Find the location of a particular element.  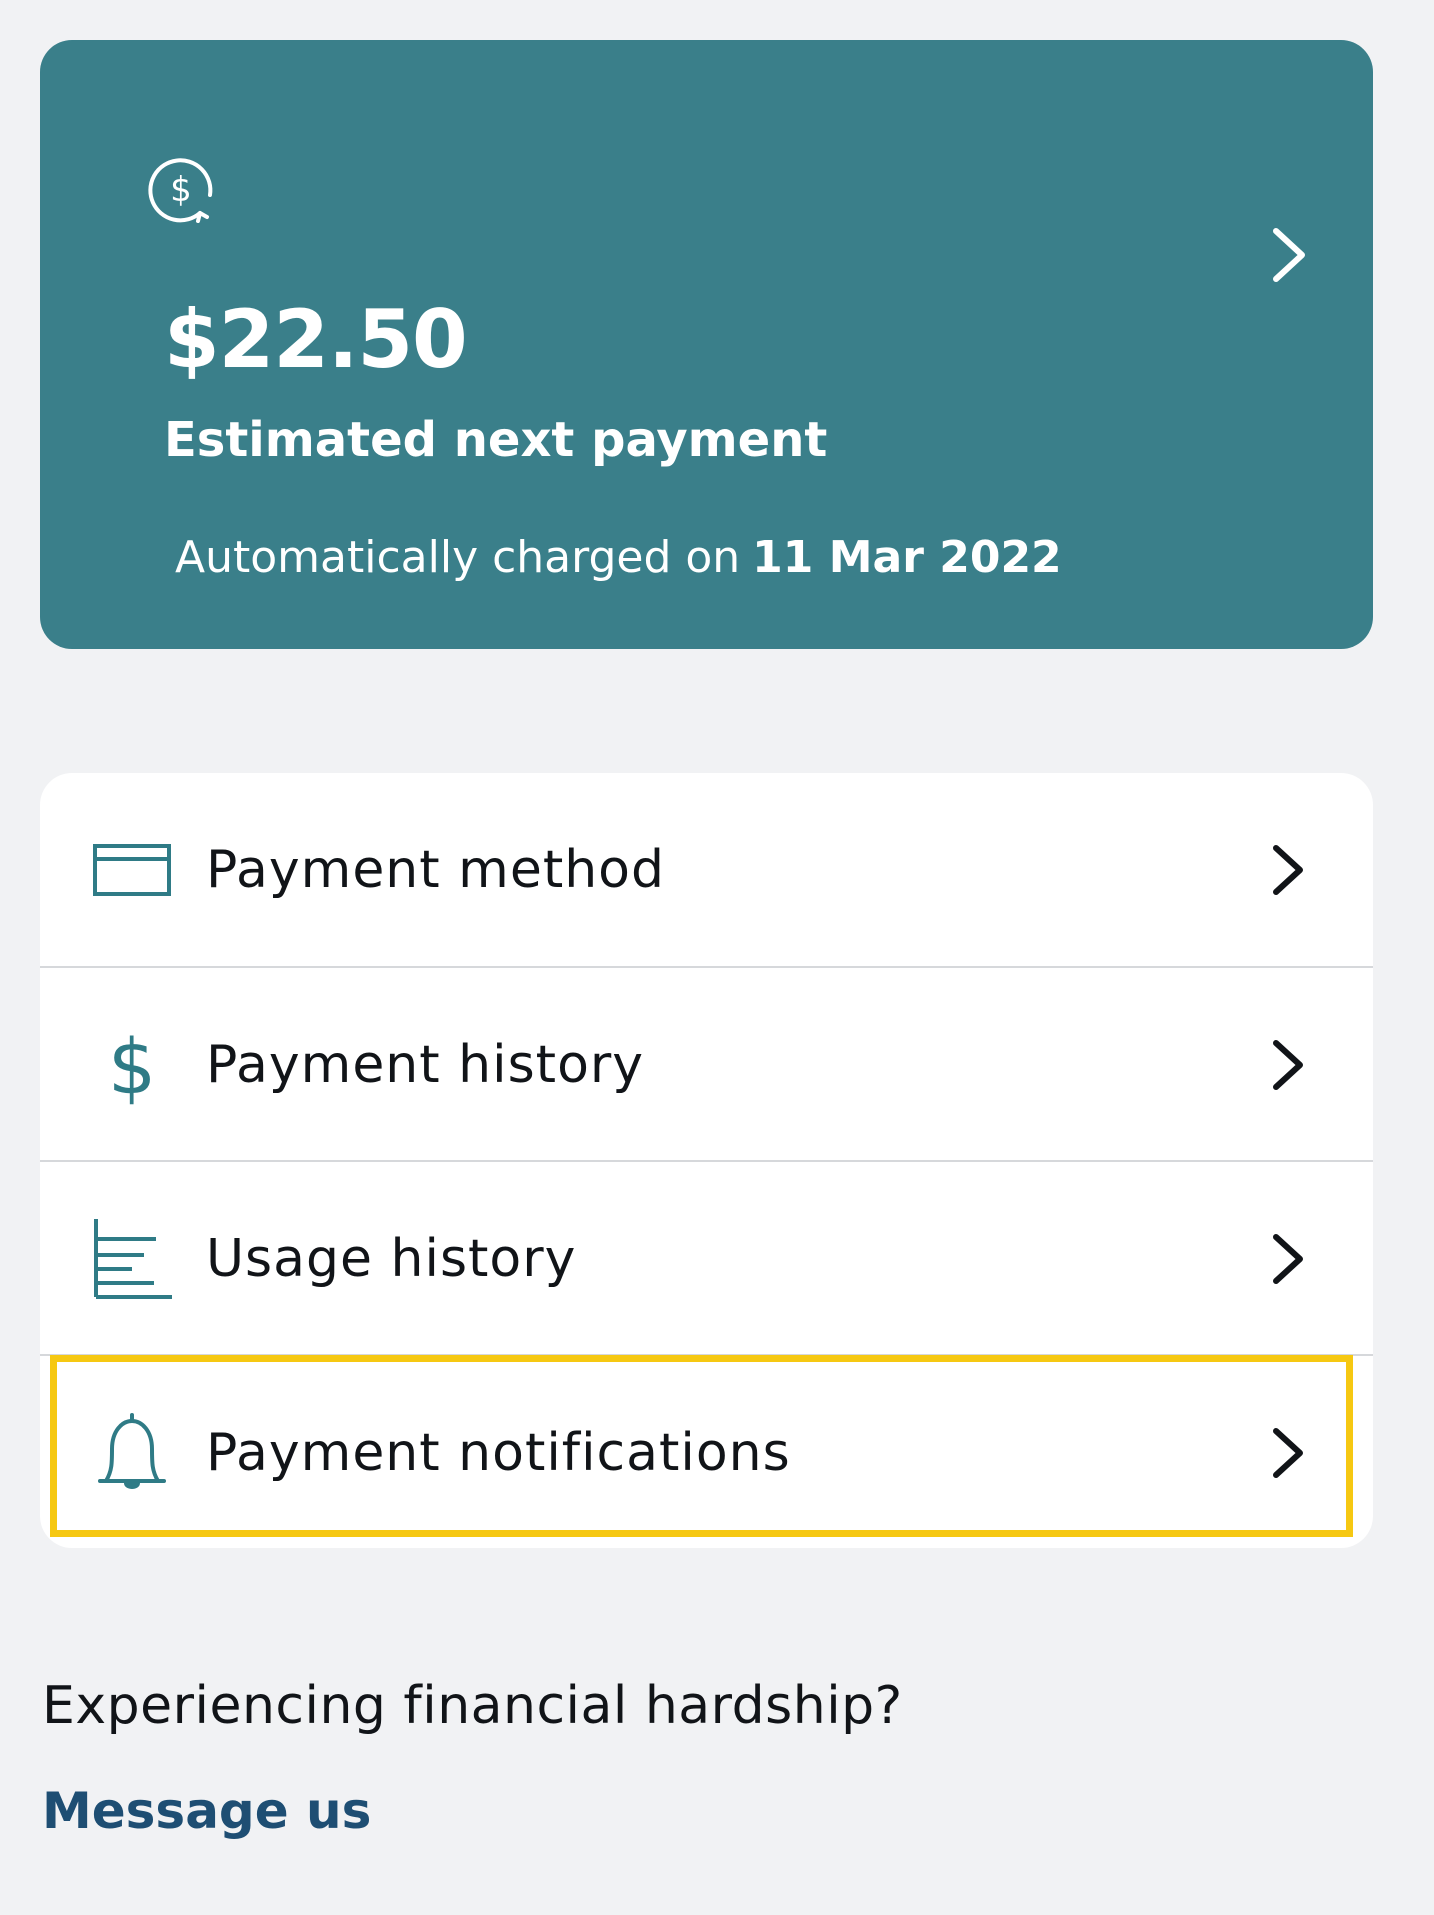

message-us-link: Message us is located at coordinates (206, 1811).